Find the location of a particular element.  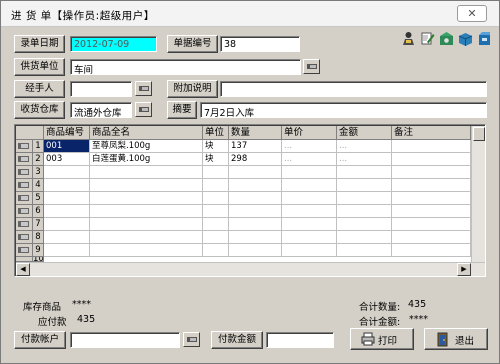

horizontal-scrollbar: ◀ ▶ is located at coordinates (250, 269).